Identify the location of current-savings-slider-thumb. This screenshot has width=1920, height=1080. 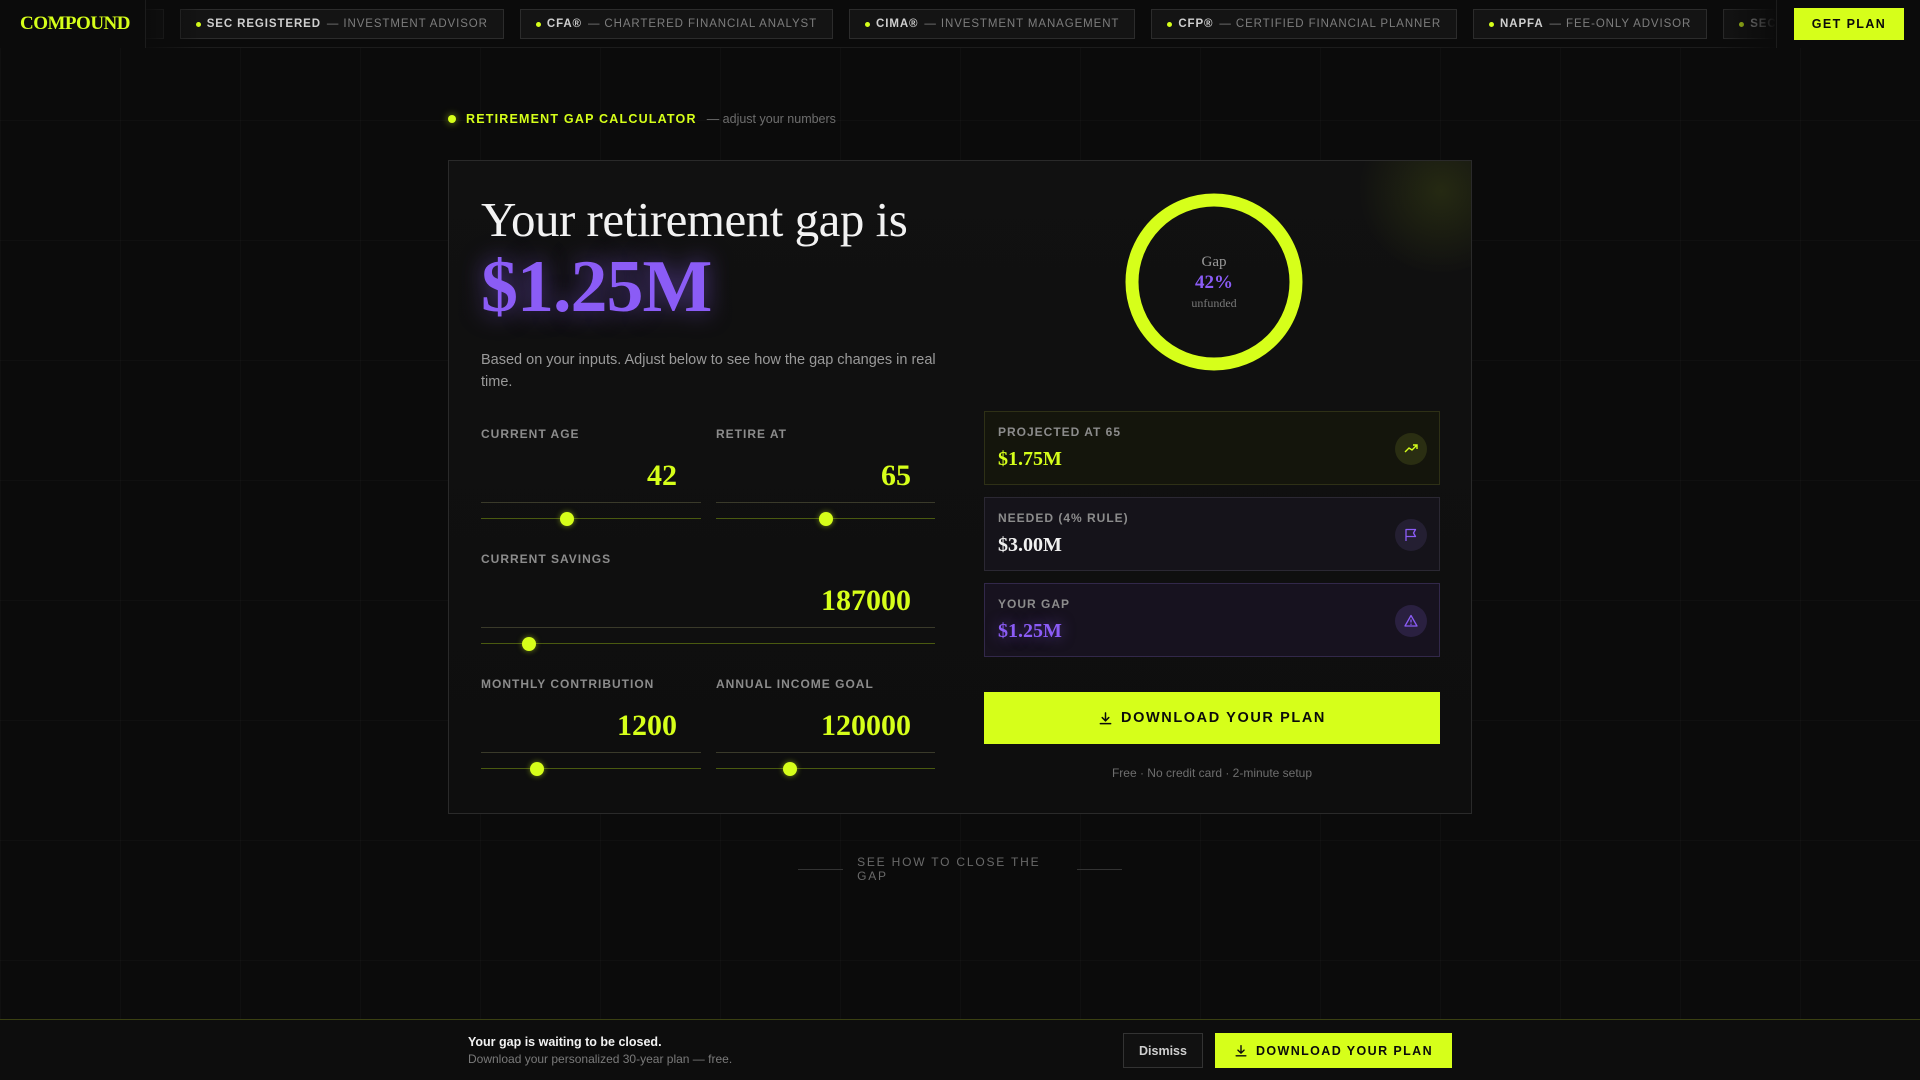
(528, 644).